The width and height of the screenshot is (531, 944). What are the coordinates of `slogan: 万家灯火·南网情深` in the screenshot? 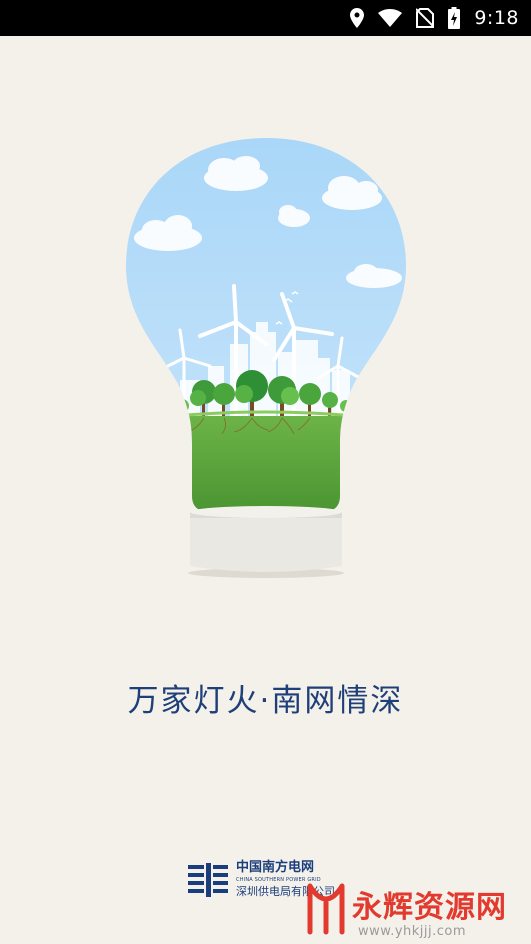 It's located at (265, 701).